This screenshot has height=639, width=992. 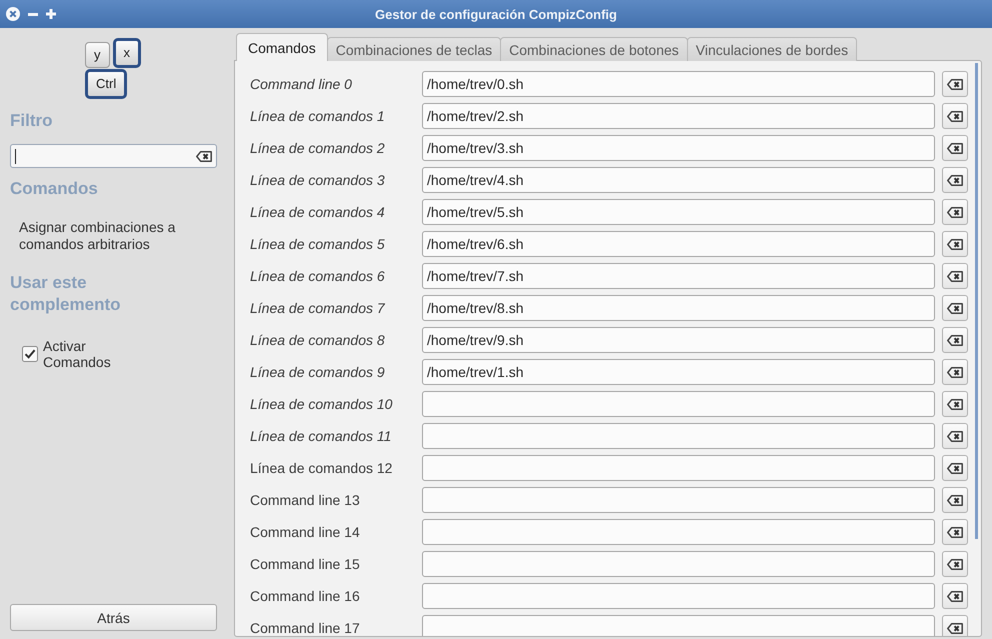 What do you see at coordinates (305, 628) in the screenshot?
I see `command-label: Command line 17` at bounding box center [305, 628].